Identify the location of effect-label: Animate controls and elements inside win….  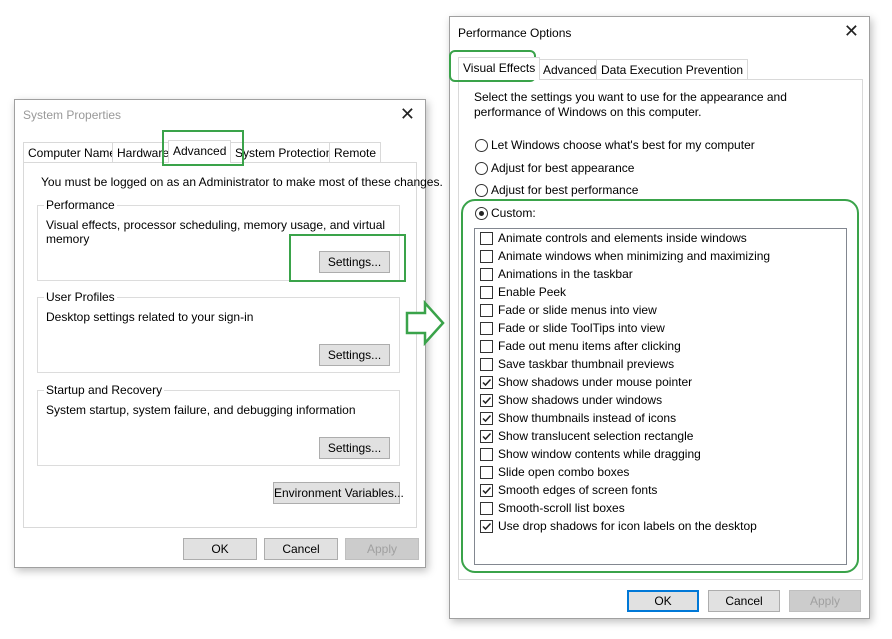
(622, 238).